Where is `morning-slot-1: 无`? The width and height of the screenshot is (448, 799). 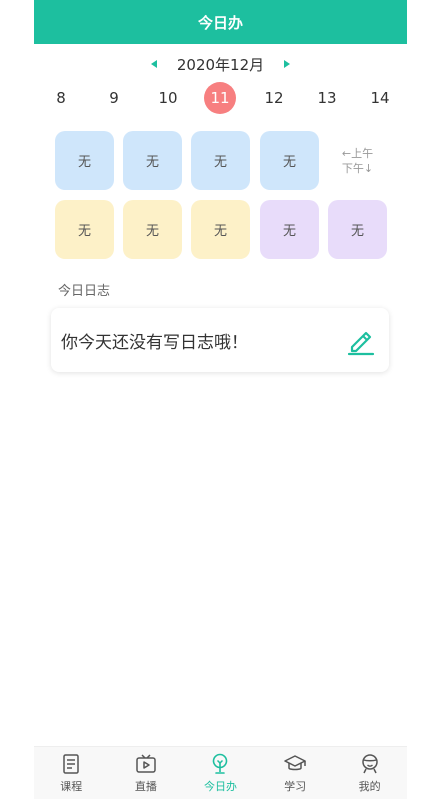
morning-slot-1: 无 is located at coordinates (84, 160).